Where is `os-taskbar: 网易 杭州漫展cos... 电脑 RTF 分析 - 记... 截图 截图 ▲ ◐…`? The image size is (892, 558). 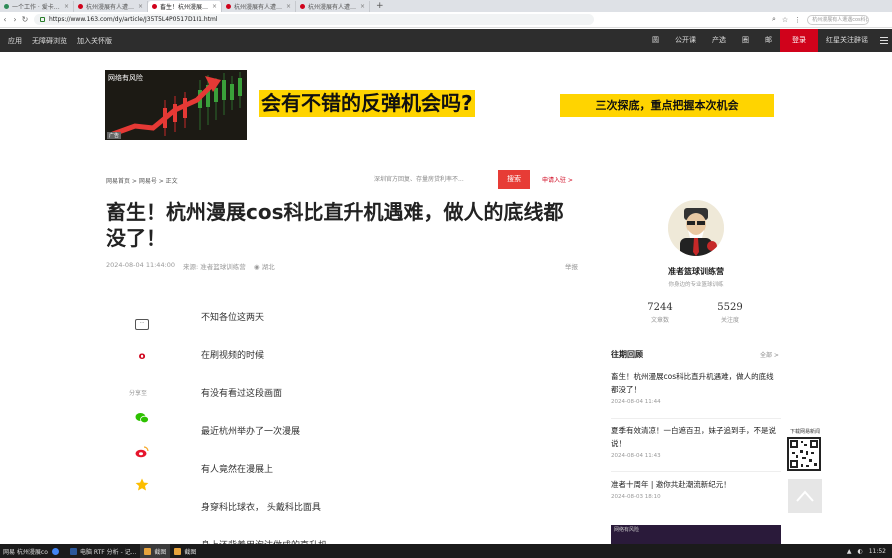
os-taskbar: 网易 杭州漫展cos... 电脑 RTF 分析 - 记... 截图 截图 ▲ ◐… is located at coordinates (446, 551).